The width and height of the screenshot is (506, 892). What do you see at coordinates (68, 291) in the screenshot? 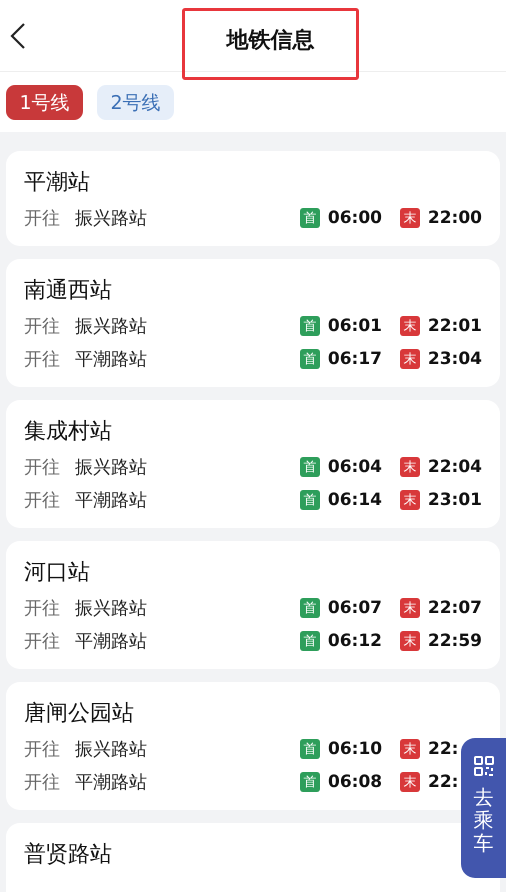
I see `station-name: 南通西站` at bounding box center [68, 291].